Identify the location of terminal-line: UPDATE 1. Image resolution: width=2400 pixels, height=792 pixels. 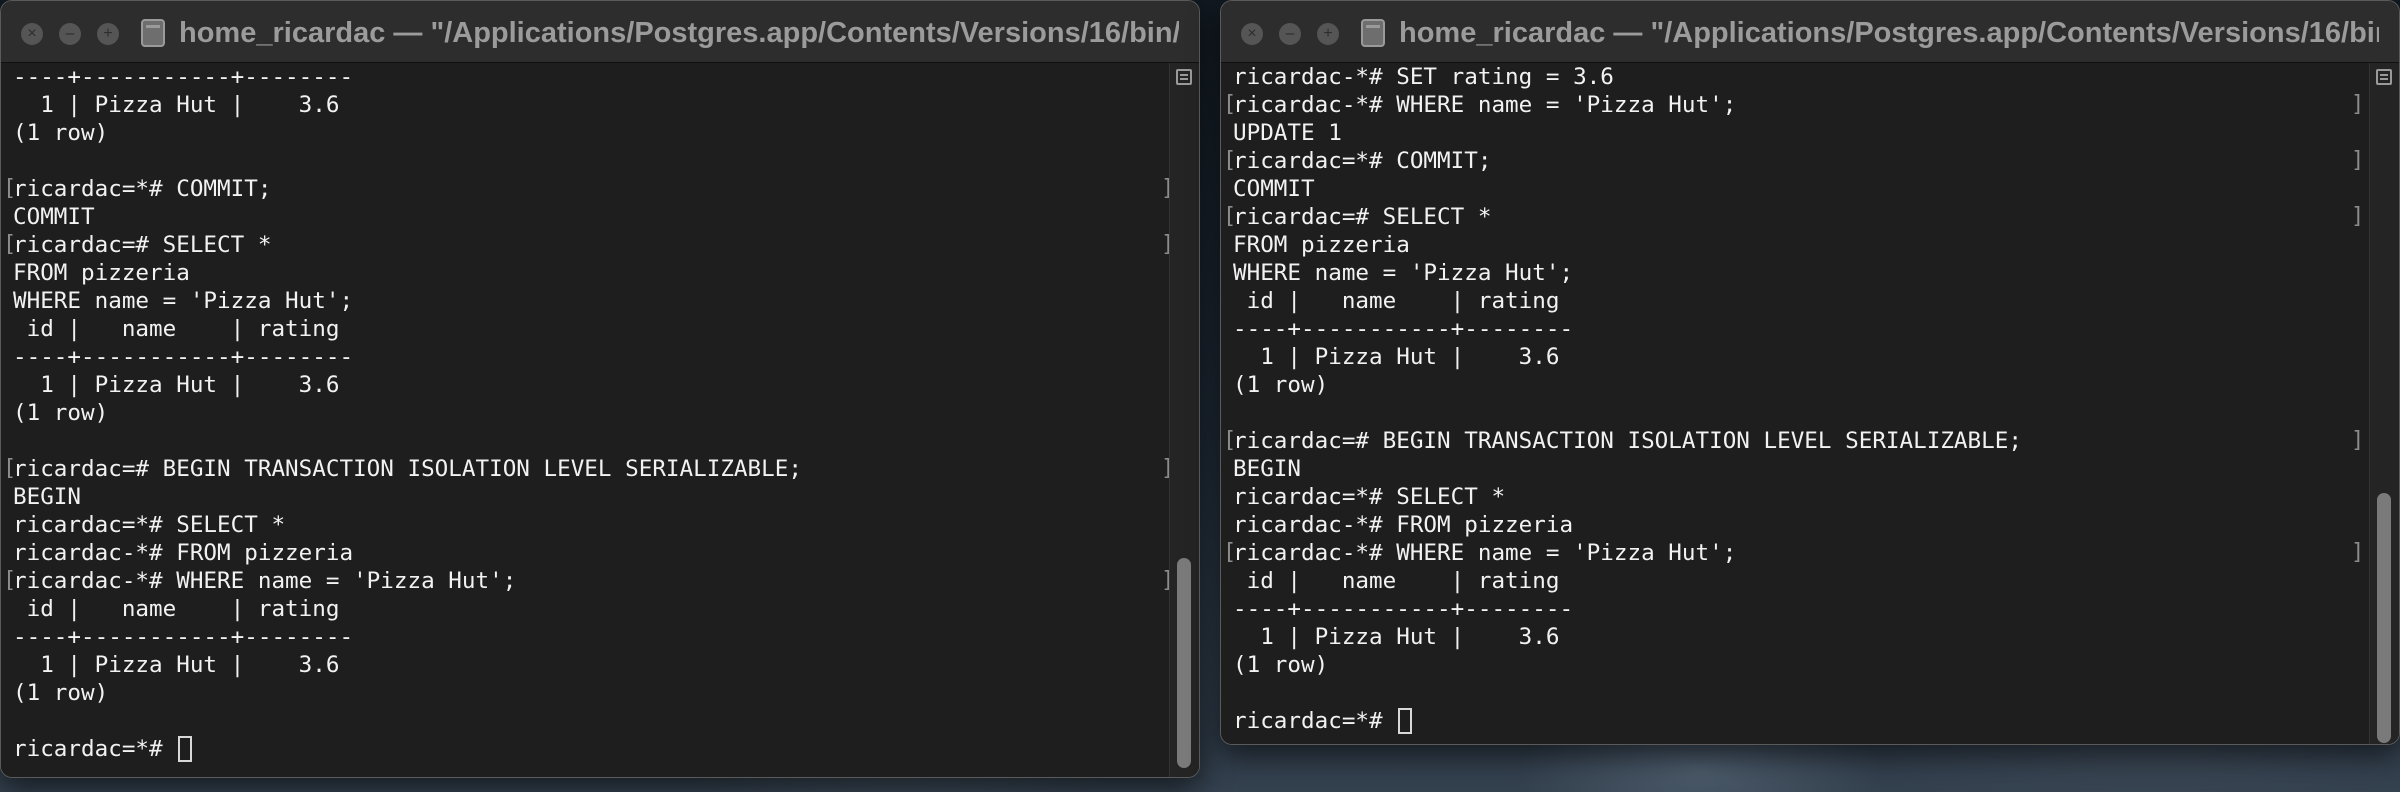
(1287, 133).